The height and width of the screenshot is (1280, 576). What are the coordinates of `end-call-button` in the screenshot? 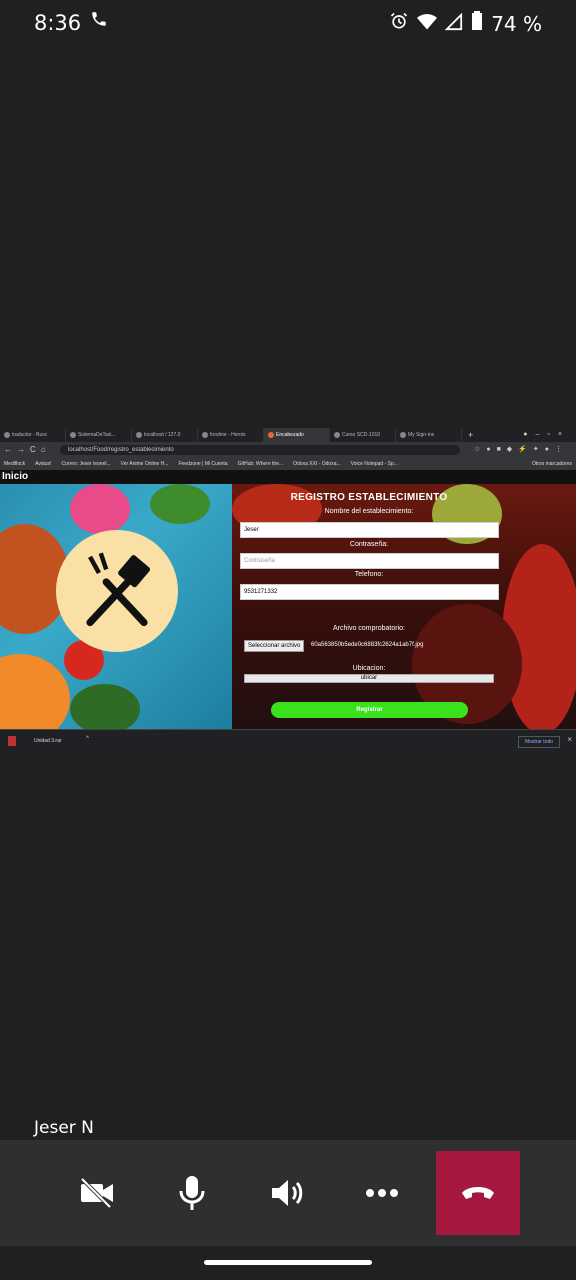 It's located at (478, 1193).